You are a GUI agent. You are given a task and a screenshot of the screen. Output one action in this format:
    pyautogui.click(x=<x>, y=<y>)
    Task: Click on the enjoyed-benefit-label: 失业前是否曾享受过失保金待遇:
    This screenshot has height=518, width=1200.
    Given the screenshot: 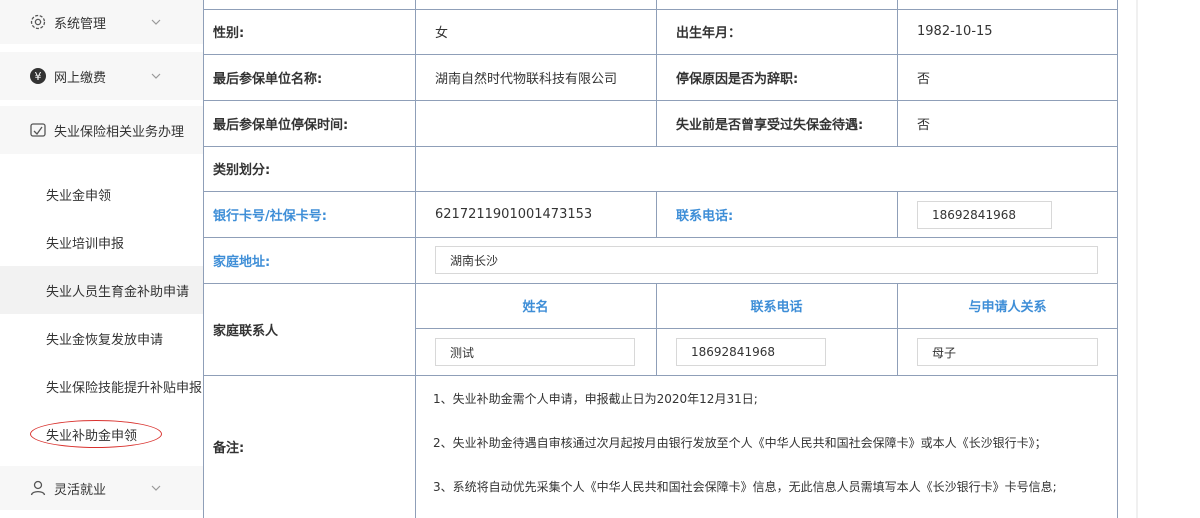 What is the action you would take?
    pyautogui.click(x=770, y=125)
    